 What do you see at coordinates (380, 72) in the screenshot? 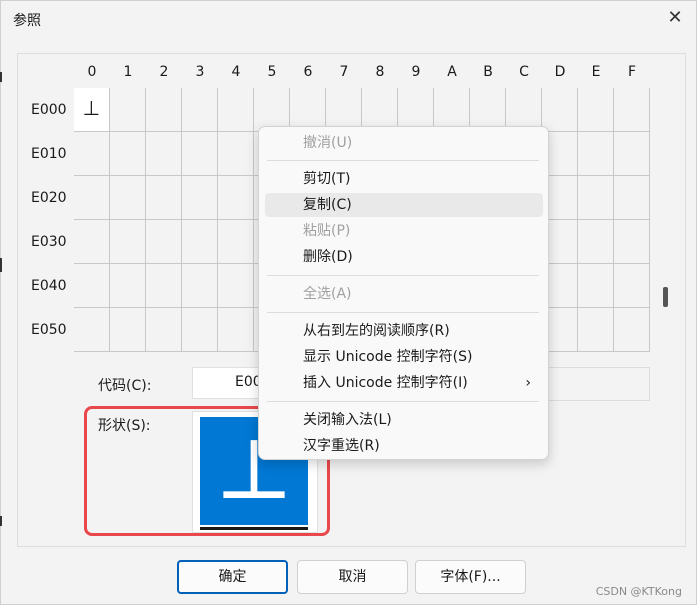
I see `column-header: 8` at bounding box center [380, 72].